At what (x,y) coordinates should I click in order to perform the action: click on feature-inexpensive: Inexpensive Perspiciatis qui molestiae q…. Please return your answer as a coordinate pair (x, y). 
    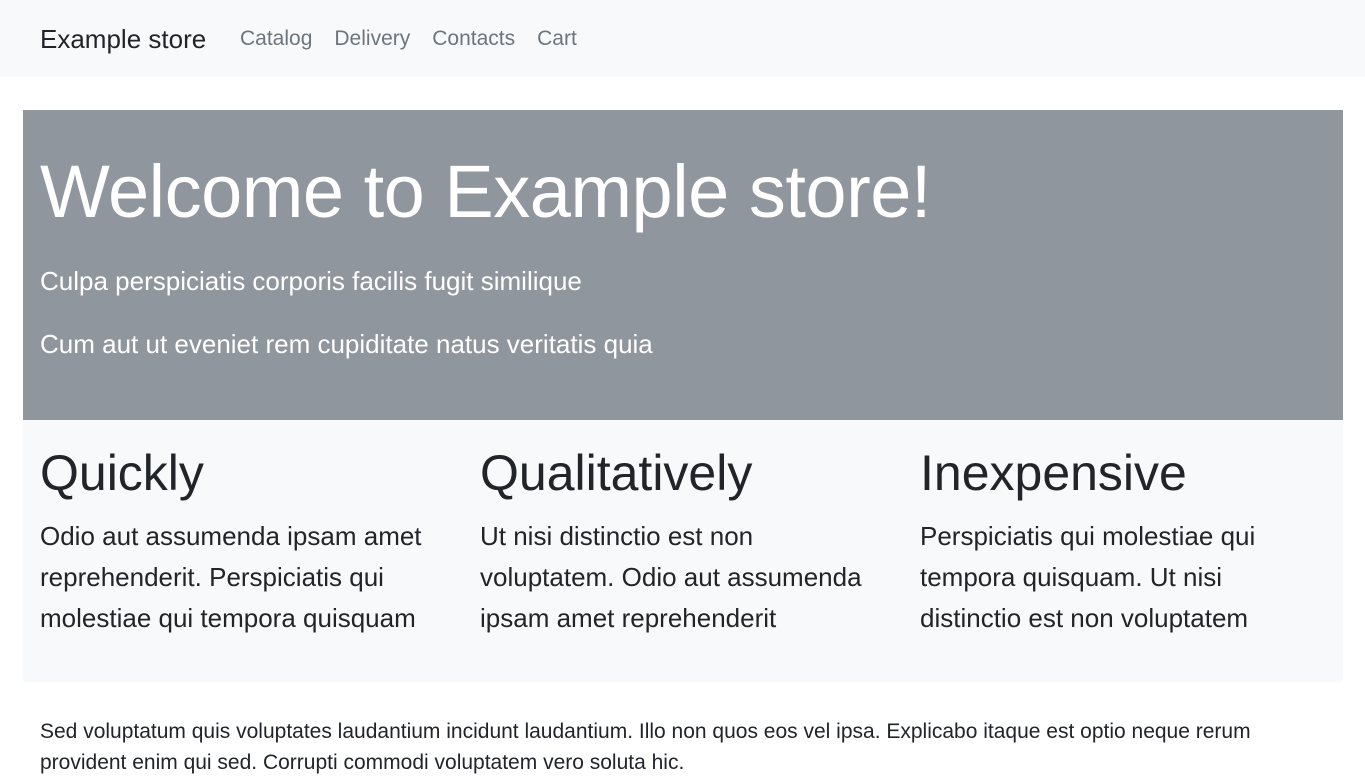
    Looking at the image, I should click on (1125, 540).